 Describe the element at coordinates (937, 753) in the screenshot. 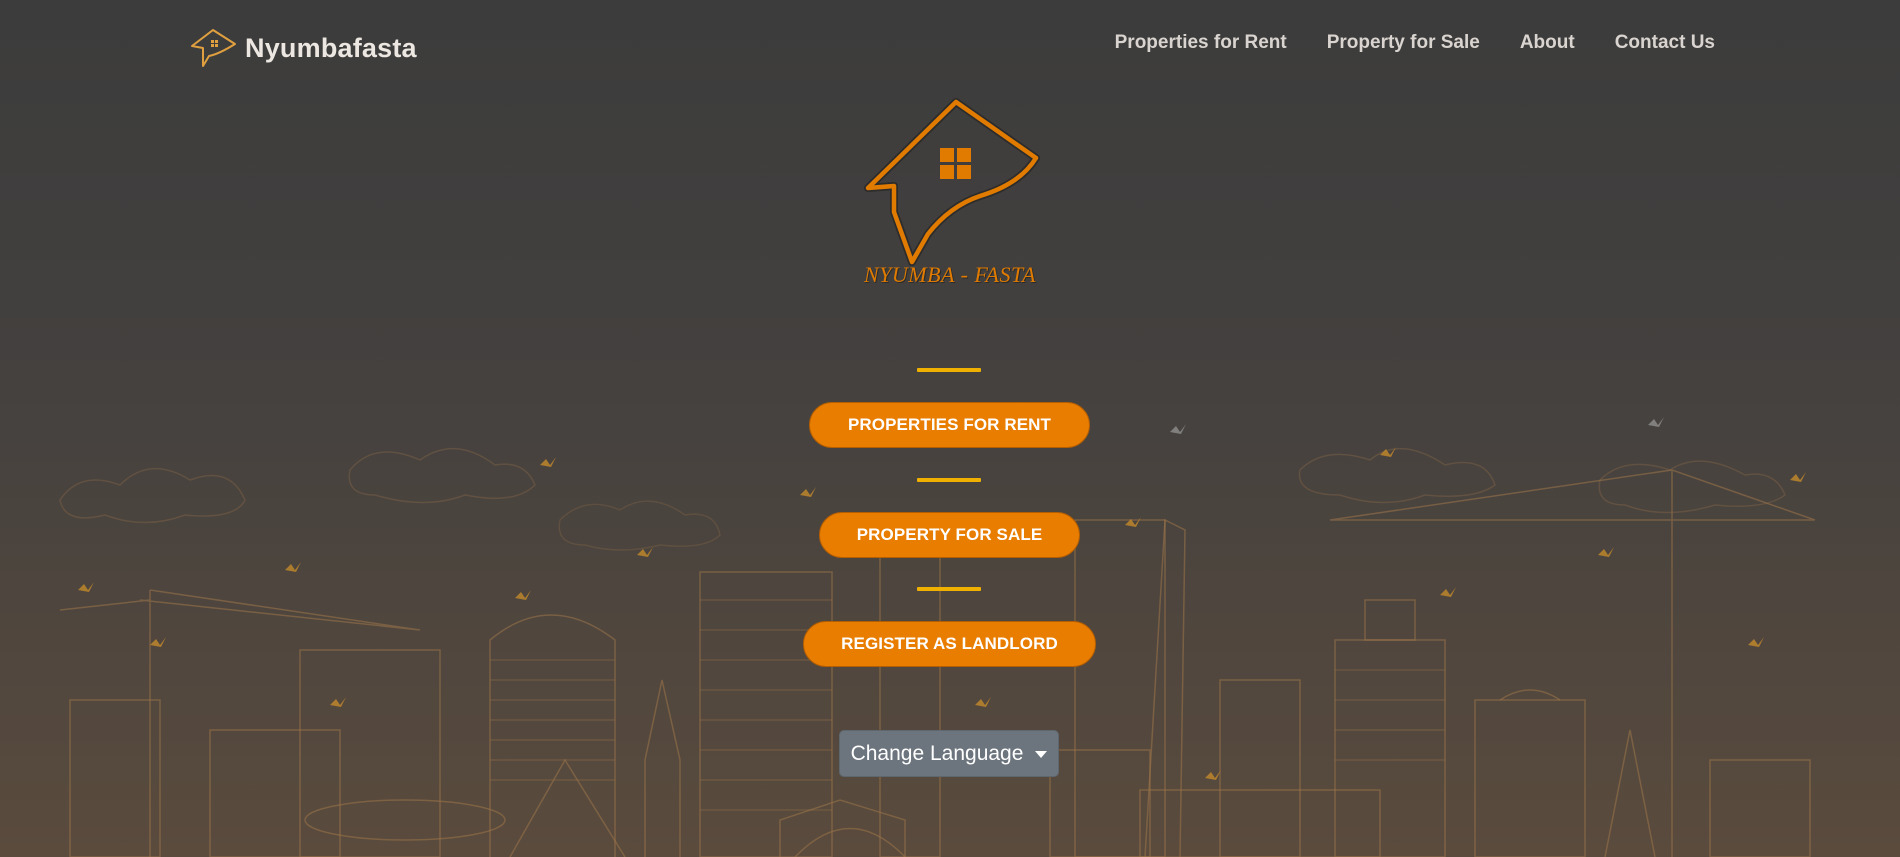

I see `change-language-label: Change Language` at that location.